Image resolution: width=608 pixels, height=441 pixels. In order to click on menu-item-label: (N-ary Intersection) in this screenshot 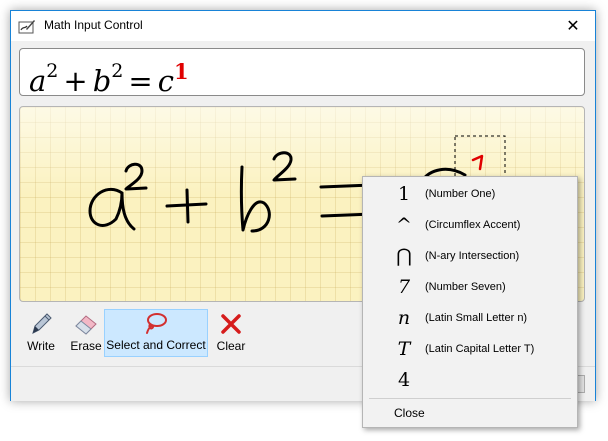, I will do `click(472, 256)`.